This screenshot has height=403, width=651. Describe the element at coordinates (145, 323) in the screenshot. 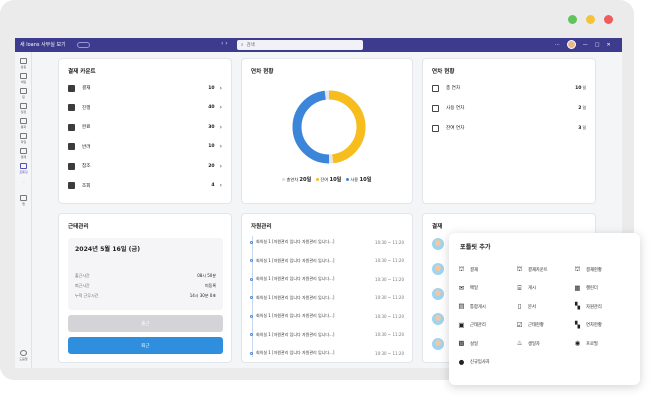

I see `checkin-button: 출근` at that location.